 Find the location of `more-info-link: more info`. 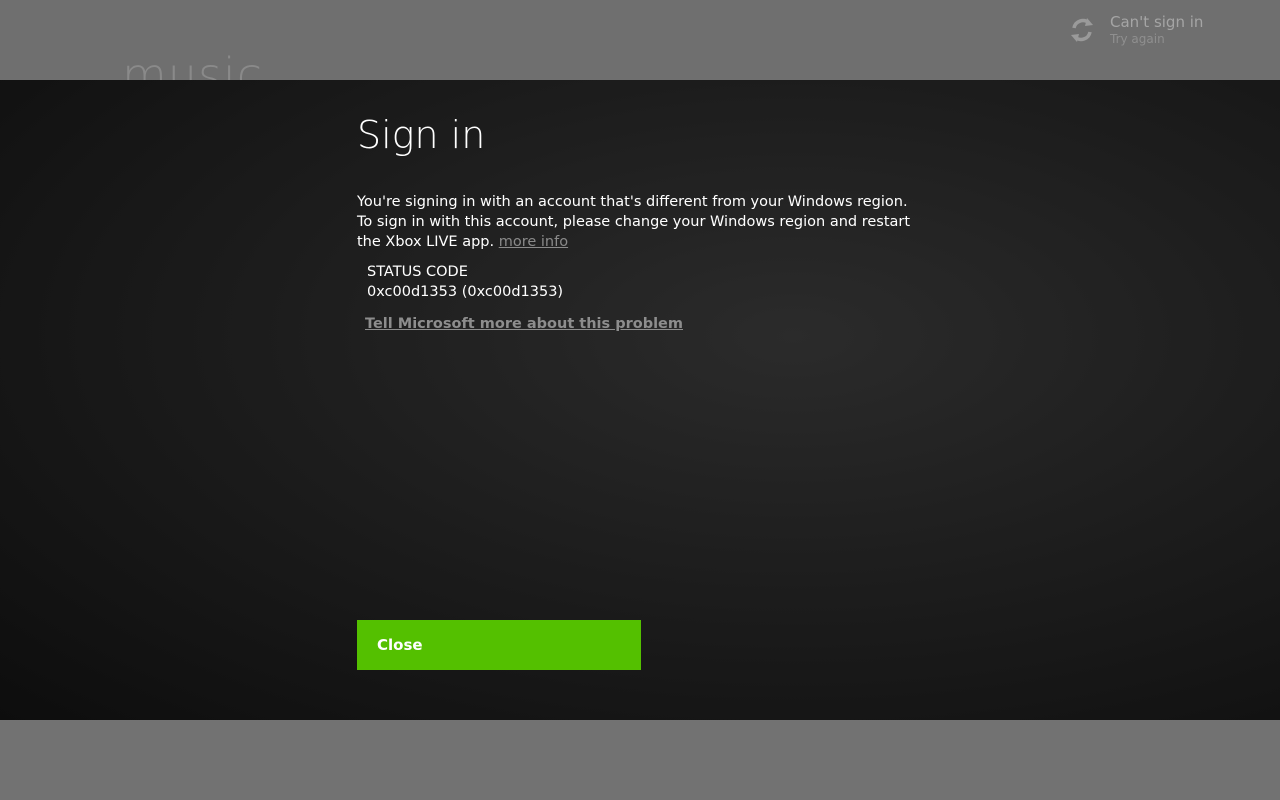

more-info-link: more info is located at coordinates (533, 242).